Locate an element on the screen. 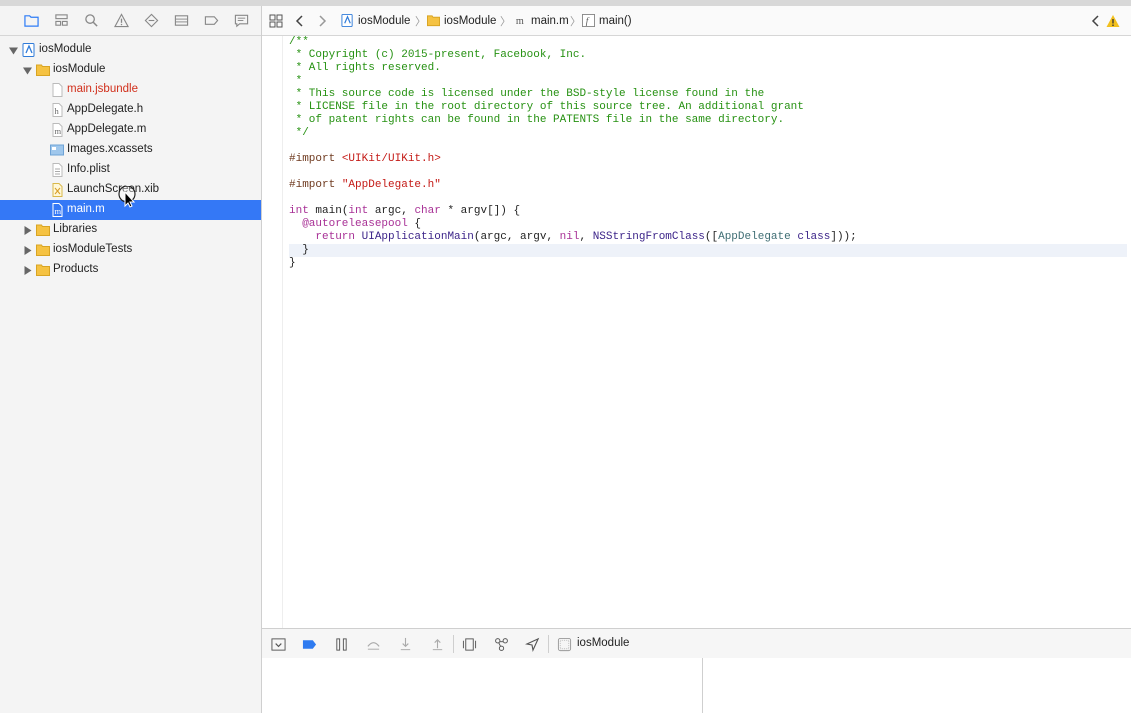 Image resolution: width=1131 pixels, height=713 pixels. related-items-button is located at coordinates (276, 21).